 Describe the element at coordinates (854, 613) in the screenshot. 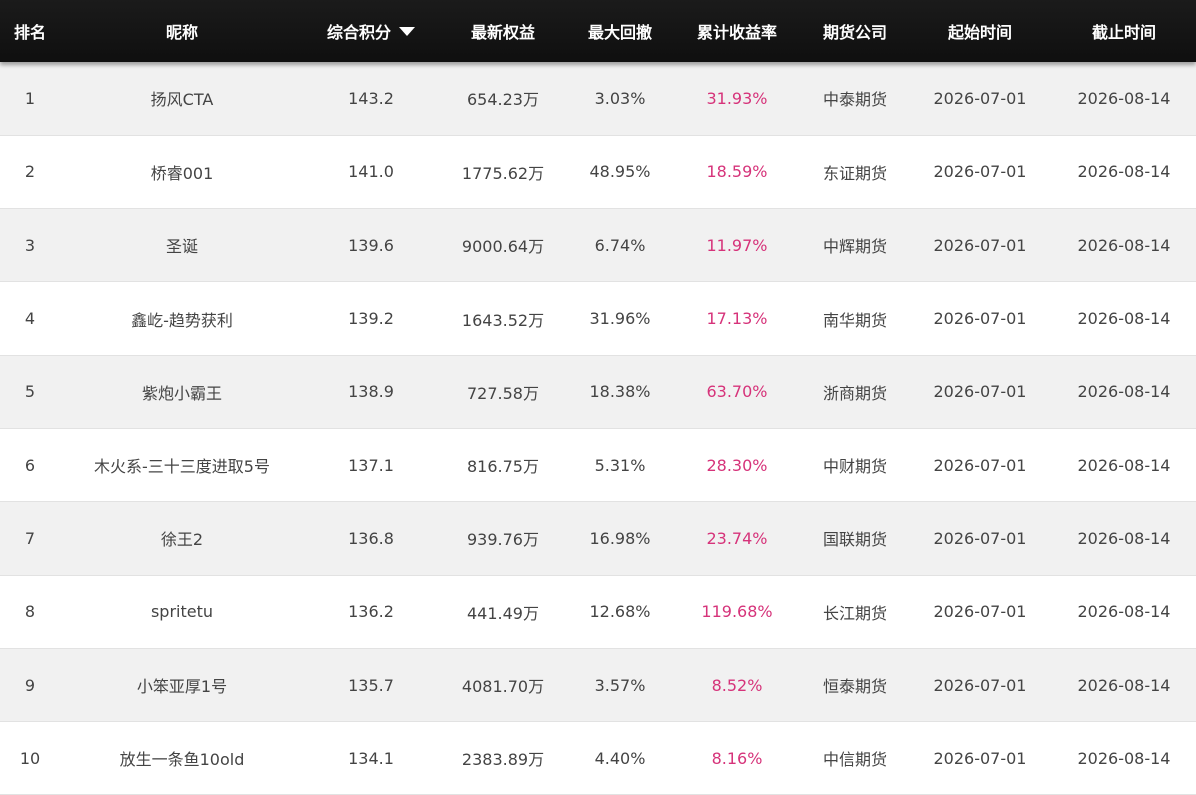

I see `company-cell: 长江期货` at that location.